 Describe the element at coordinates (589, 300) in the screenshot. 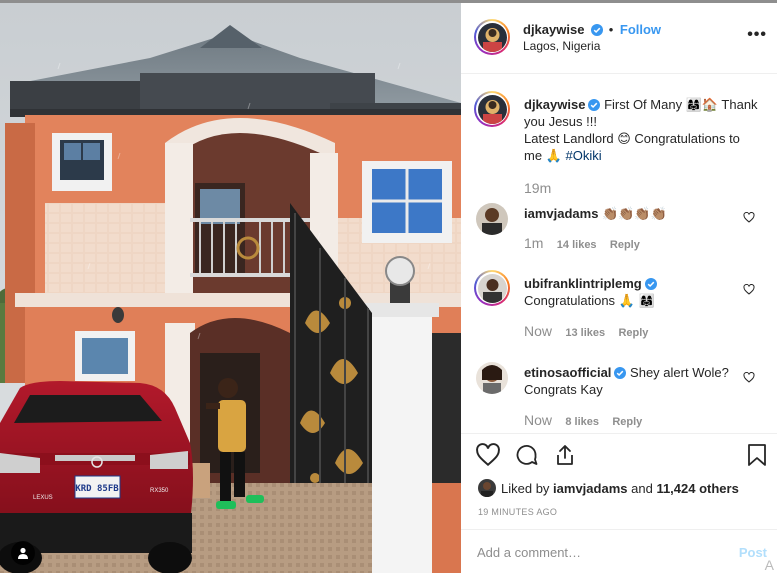

I see `comment-text: Congratulations 🙏 👩‍👩‍👧` at that location.